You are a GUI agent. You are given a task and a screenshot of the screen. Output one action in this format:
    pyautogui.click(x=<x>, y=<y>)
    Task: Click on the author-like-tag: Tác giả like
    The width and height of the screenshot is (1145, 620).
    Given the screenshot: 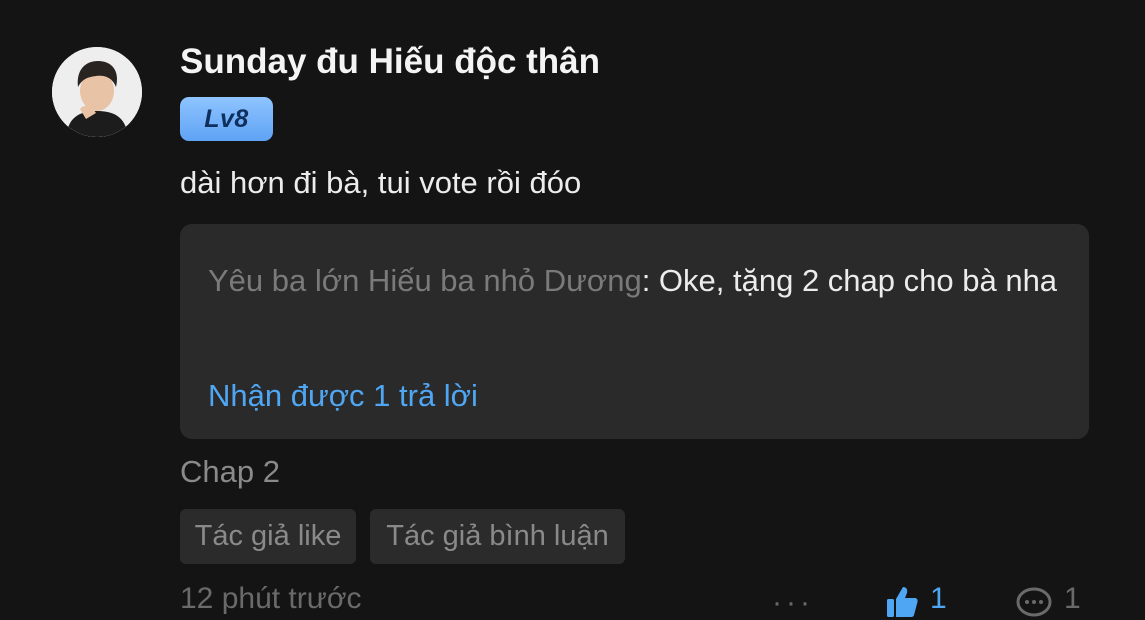 What is the action you would take?
    pyautogui.click(x=268, y=536)
    